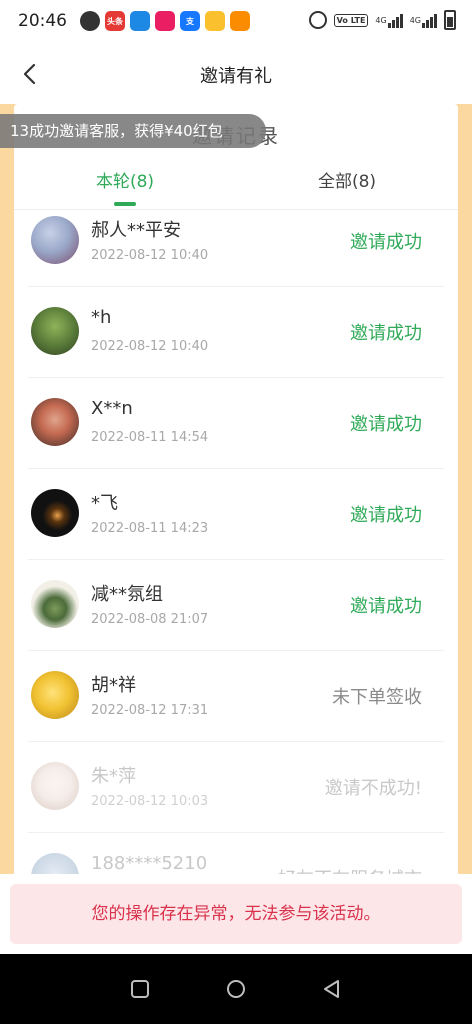  What do you see at coordinates (127, 594) in the screenshot?
I see `invitee-name: 减**氛组` at bounding box center [127, 594].